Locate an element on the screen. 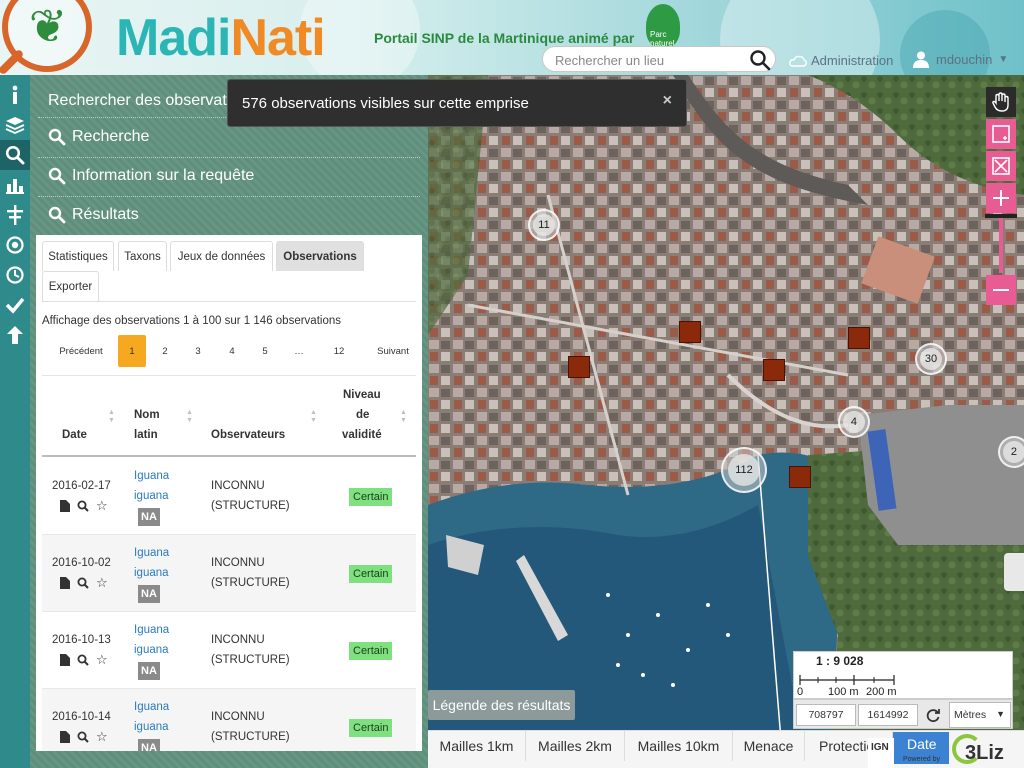 The height and width of the screenshot is (768, 1024). minus-icon is located at coordinates (1001, 290).